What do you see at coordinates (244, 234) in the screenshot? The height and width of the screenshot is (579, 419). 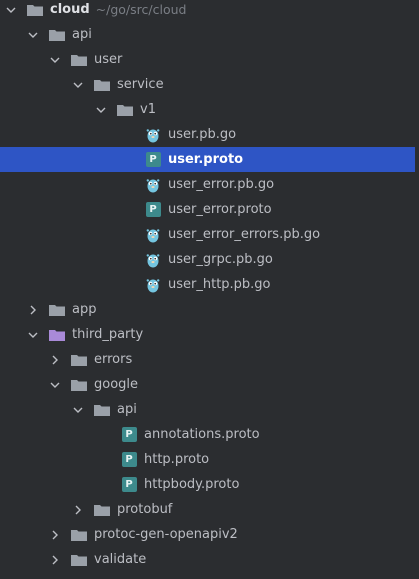 I see `tree-label: user_error_errors.pb.go` at bounding box center [244, 234].